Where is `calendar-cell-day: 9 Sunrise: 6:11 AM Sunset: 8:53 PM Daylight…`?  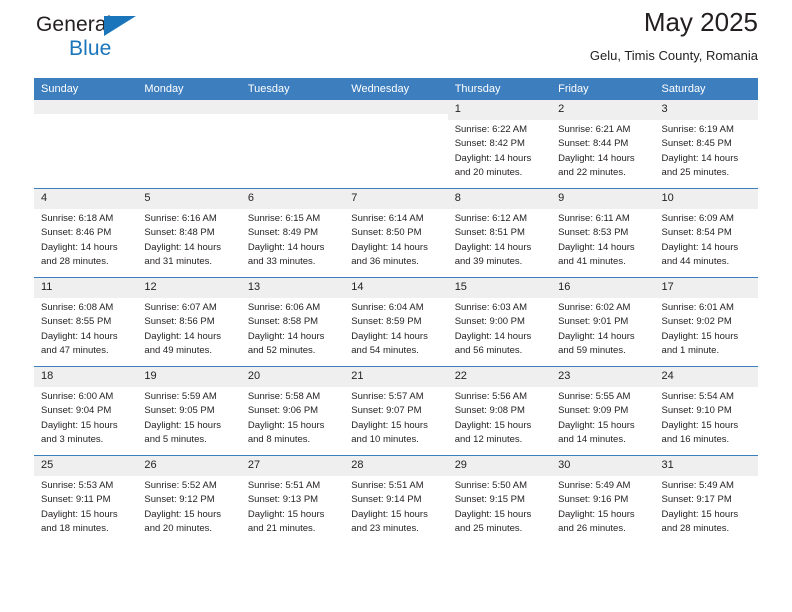 calendar-cell-day: 9 Sunrise: 6:11 AM Sunset: 8:53 PM Daylight… is located at coordinates (603, 233).